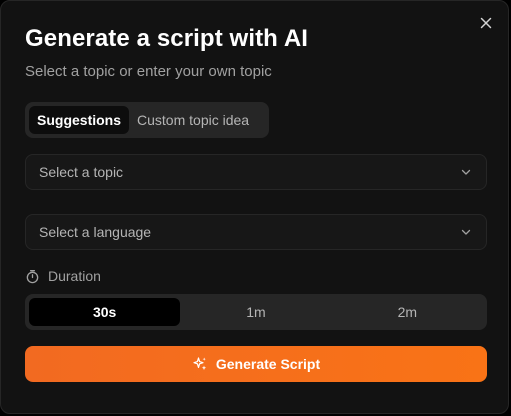 Image resolution: width=511 pixels, height=416 pixels. I want to click on duration-selector: 30s 1m 2m, so click(256, 312).